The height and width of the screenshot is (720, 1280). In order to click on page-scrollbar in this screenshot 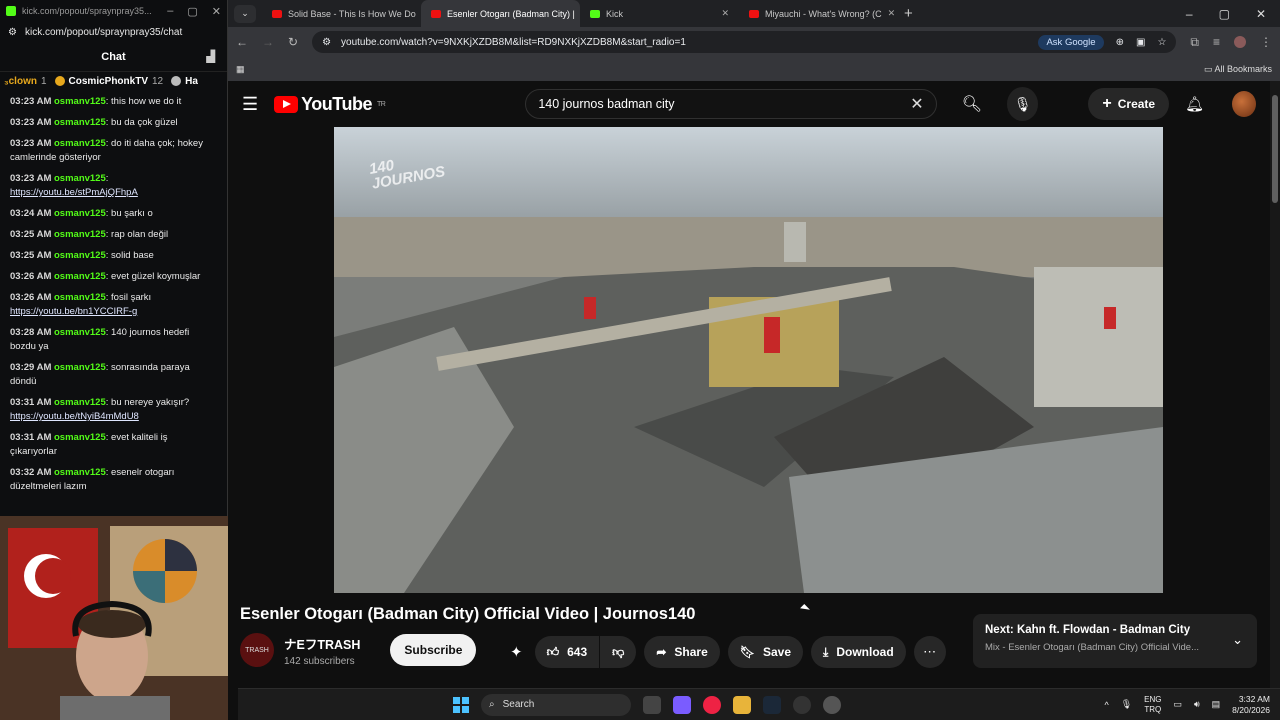, I will do `click(1275, 400)`.